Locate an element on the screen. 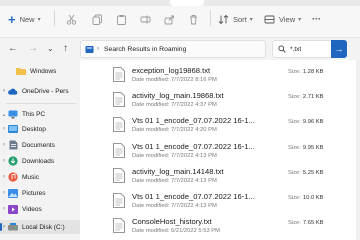 The width and height of the screenshot is (360, 240). sidebar-item-pictures: › Pictures is located at coordinates (40, 193).